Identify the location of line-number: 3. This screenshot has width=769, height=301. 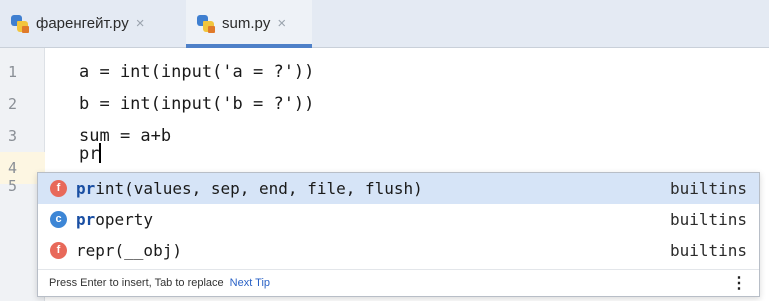
(13, 136).